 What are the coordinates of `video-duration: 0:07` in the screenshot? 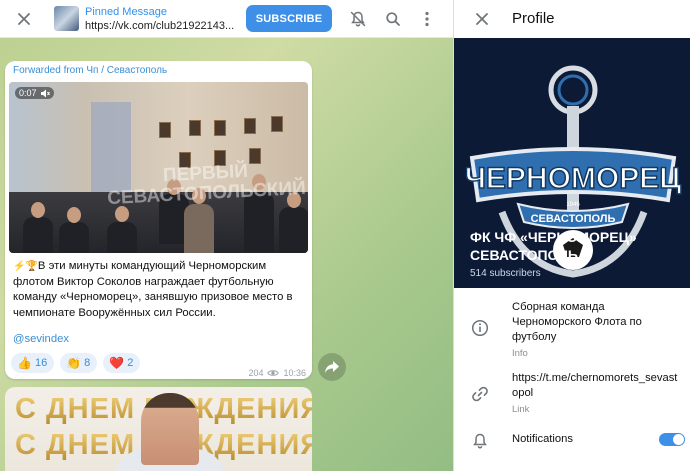 It's located at (28, 93).